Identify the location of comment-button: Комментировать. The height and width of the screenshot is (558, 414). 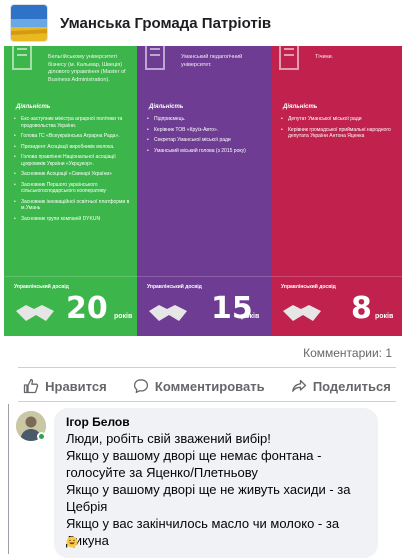
(199, 386).